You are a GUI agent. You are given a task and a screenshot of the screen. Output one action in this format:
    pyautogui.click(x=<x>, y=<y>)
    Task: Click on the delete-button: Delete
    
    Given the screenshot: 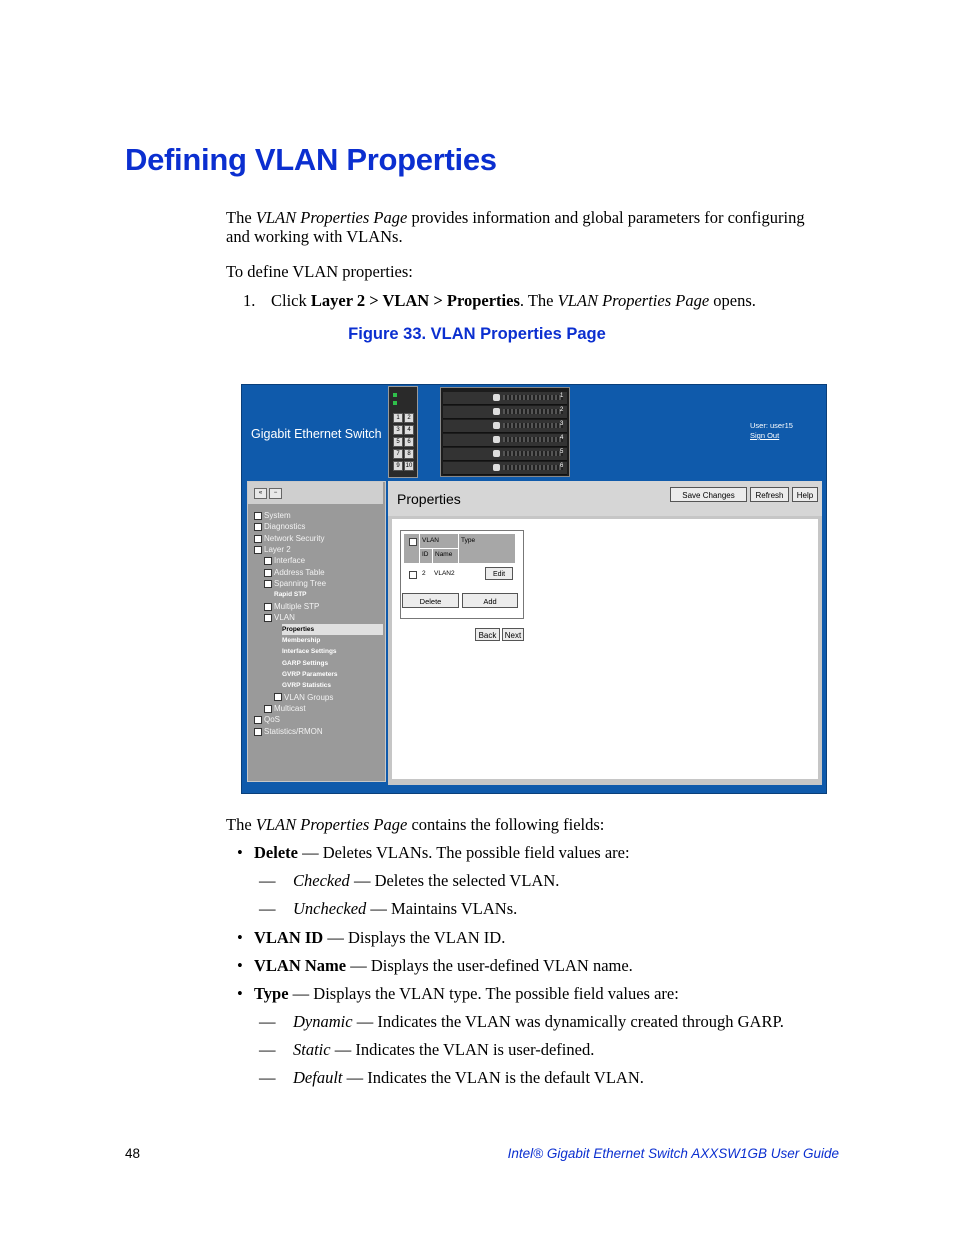 What is the action you would take?
    pyautogui.click(x=430, y=600)
    